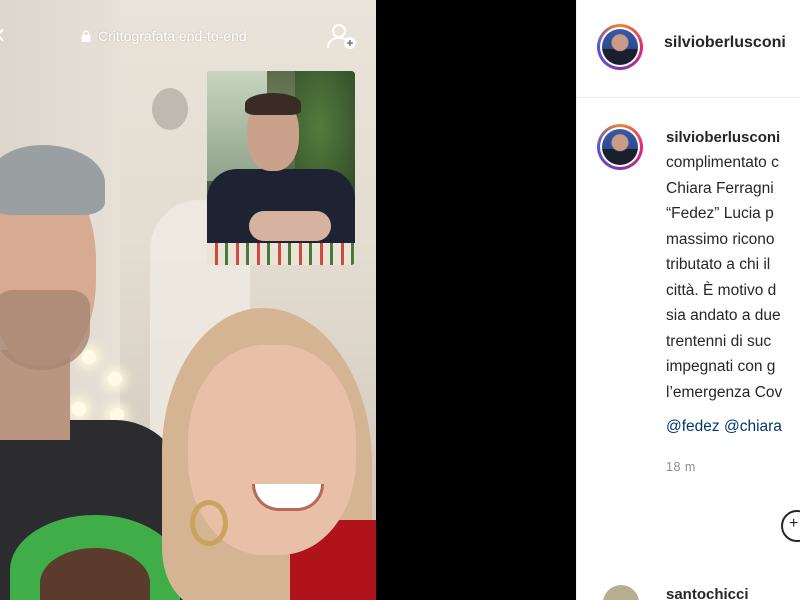 The height and width of the screenshot is (600, 800). What do you see at coordinates (621, 592) in the screenshot?
I see `comment-avatar` at bounding box center [621, 592].